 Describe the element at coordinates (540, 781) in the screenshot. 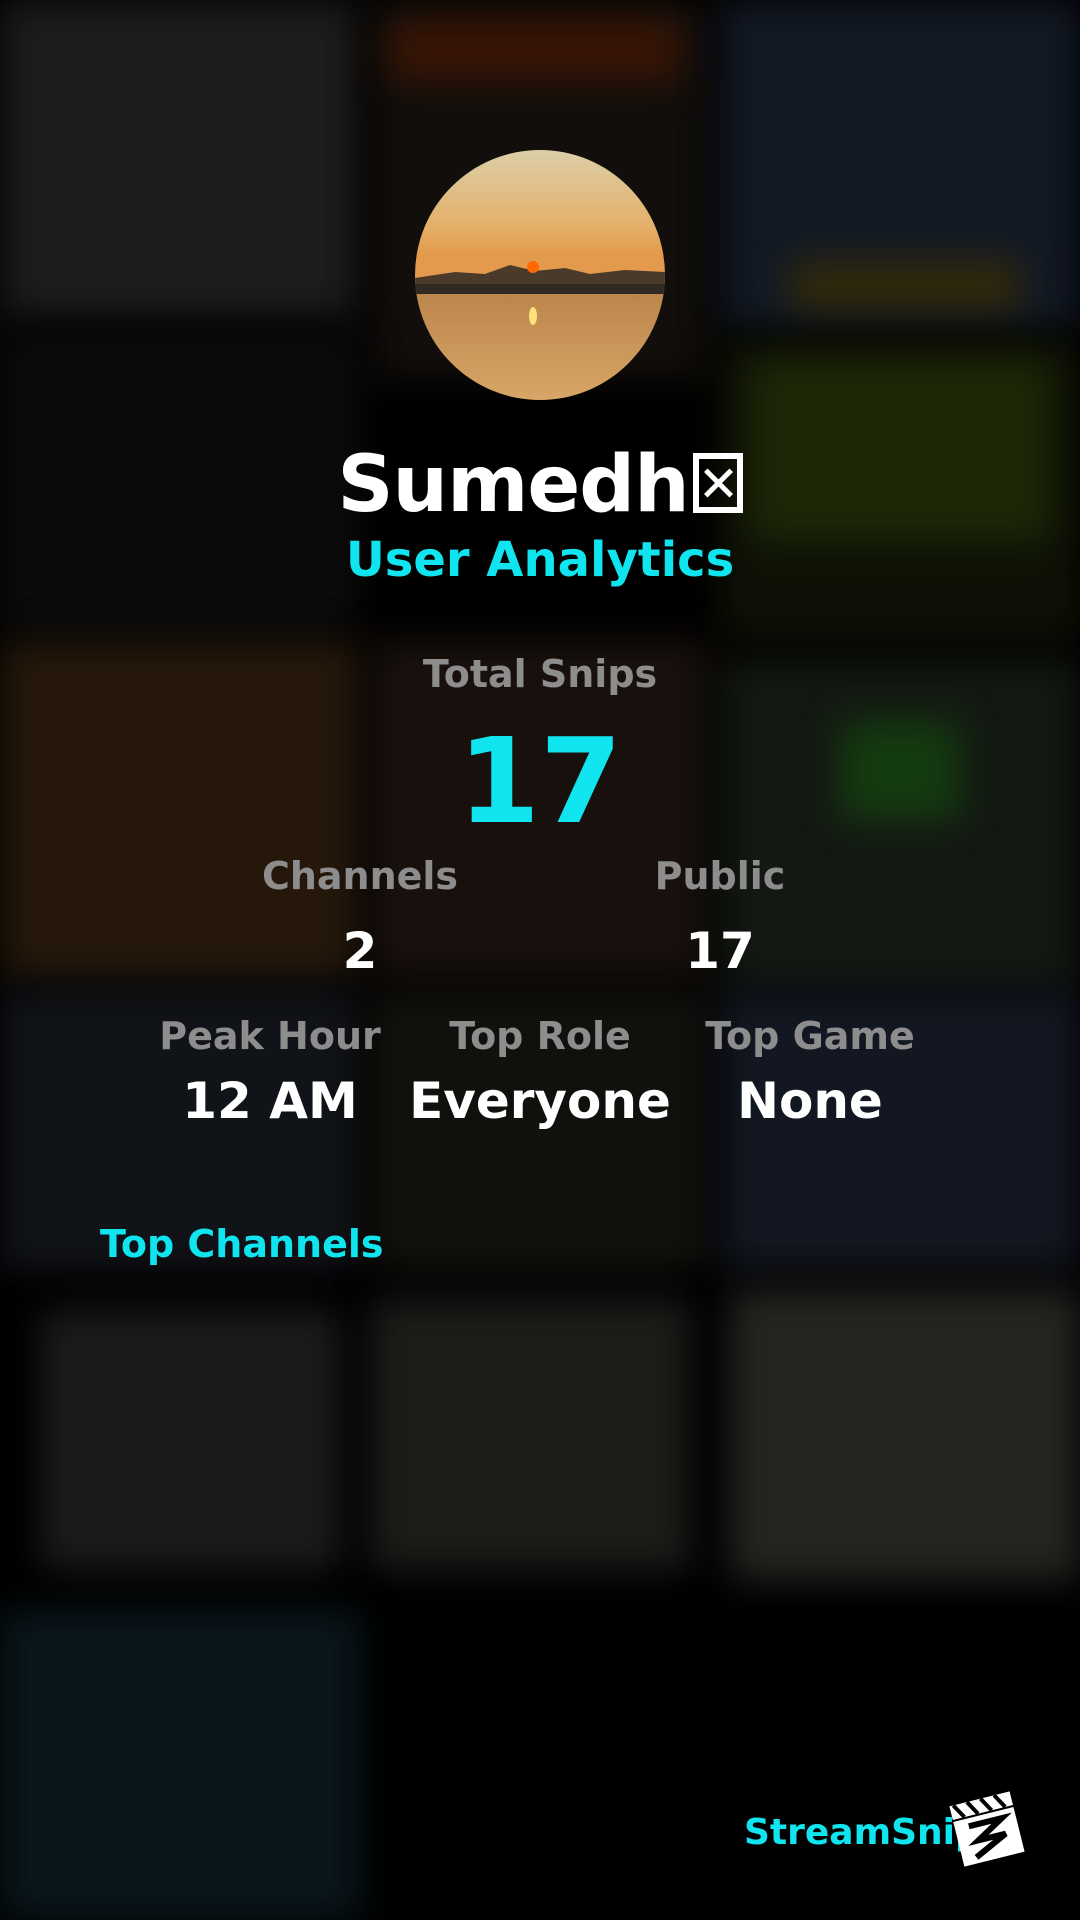

I see `total-snips-value: 17` at that location.